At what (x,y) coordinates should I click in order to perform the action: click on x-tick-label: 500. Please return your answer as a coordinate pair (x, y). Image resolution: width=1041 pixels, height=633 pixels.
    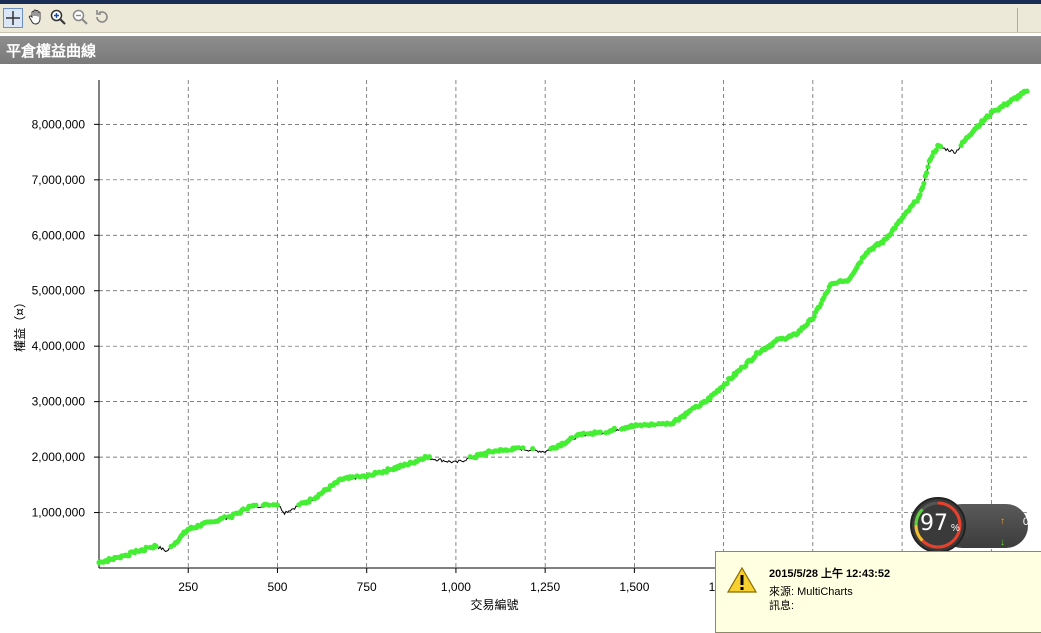
    Looking at the image, I should click on (277, 587).